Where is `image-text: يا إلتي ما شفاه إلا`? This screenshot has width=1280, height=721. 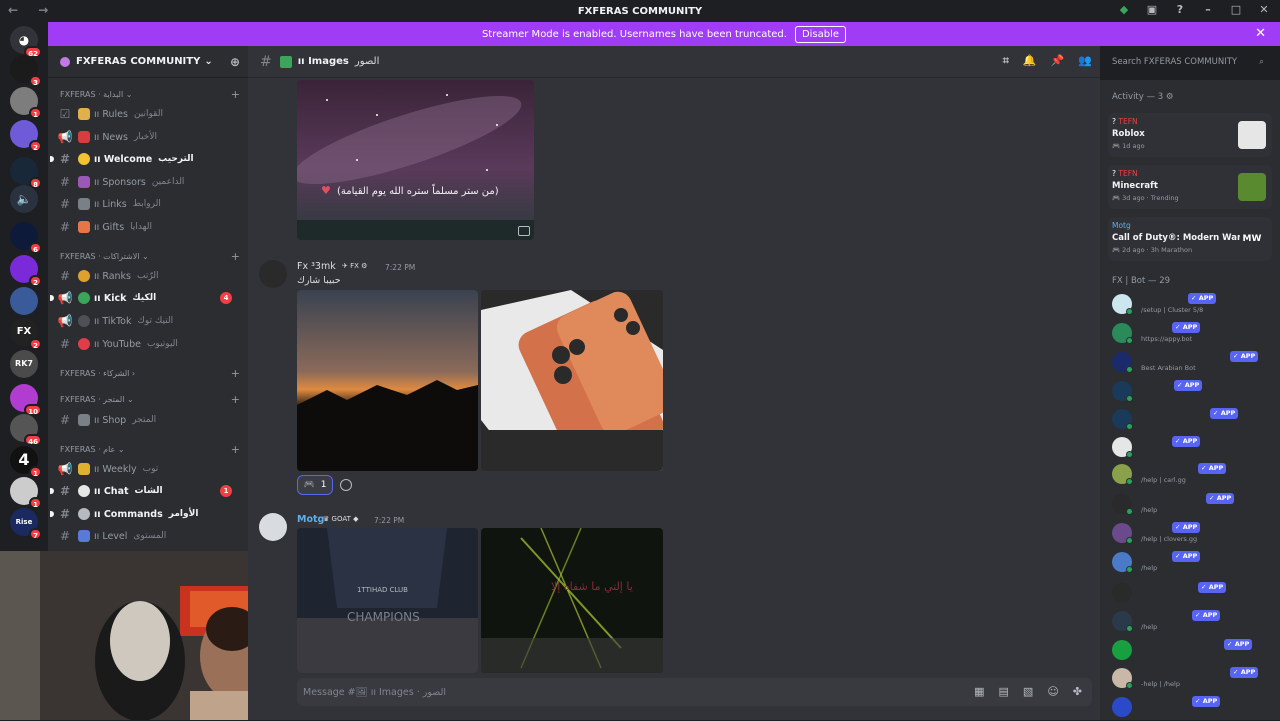 image-text: يا إلتي ما شفاه إلا is located at coordinates (592, 586).